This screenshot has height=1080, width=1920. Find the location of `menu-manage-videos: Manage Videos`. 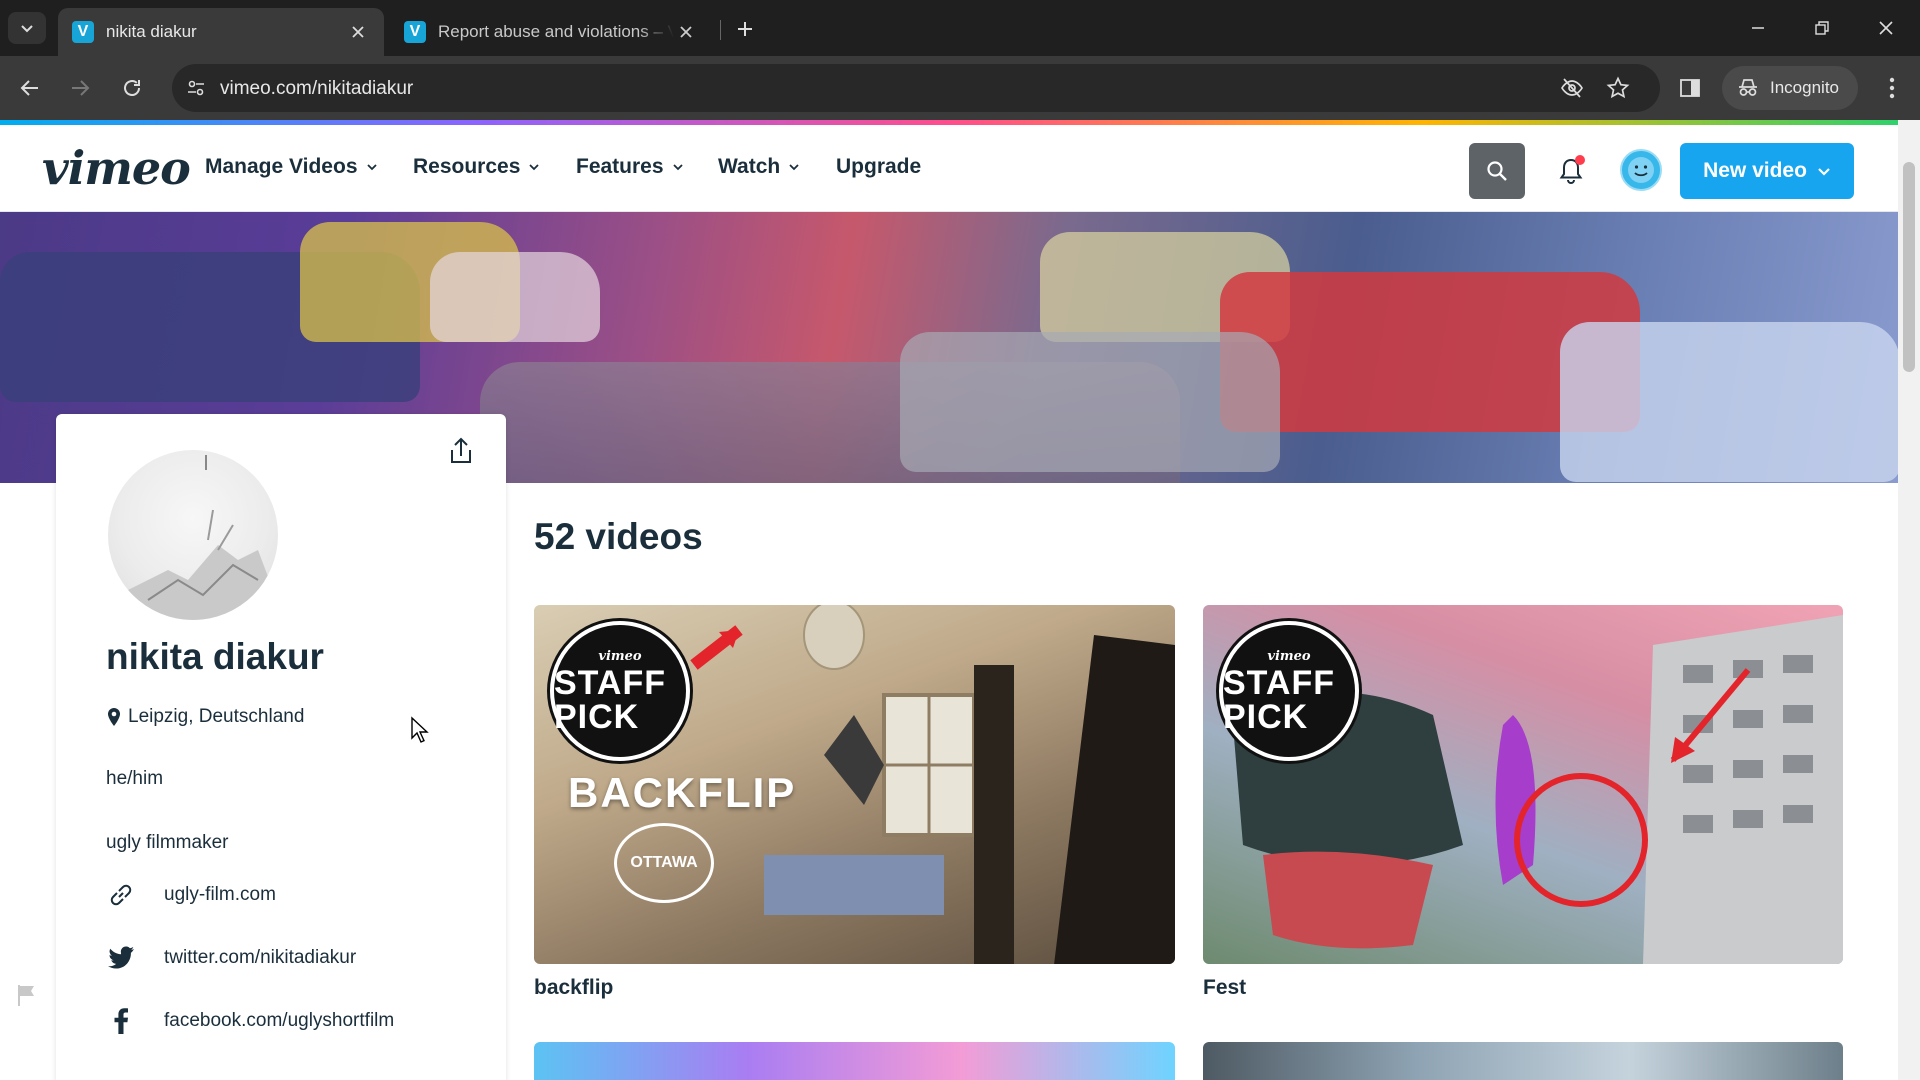

menu-manage-videos: Manage Videos is located at coordinates (291, 167).